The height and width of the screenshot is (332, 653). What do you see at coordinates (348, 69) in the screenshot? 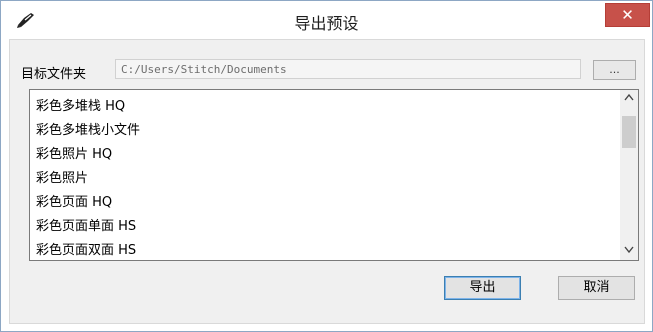
I see `target-folder-path-field: C:/Users/Stitch/Documents` at bounding box center [348, 69].